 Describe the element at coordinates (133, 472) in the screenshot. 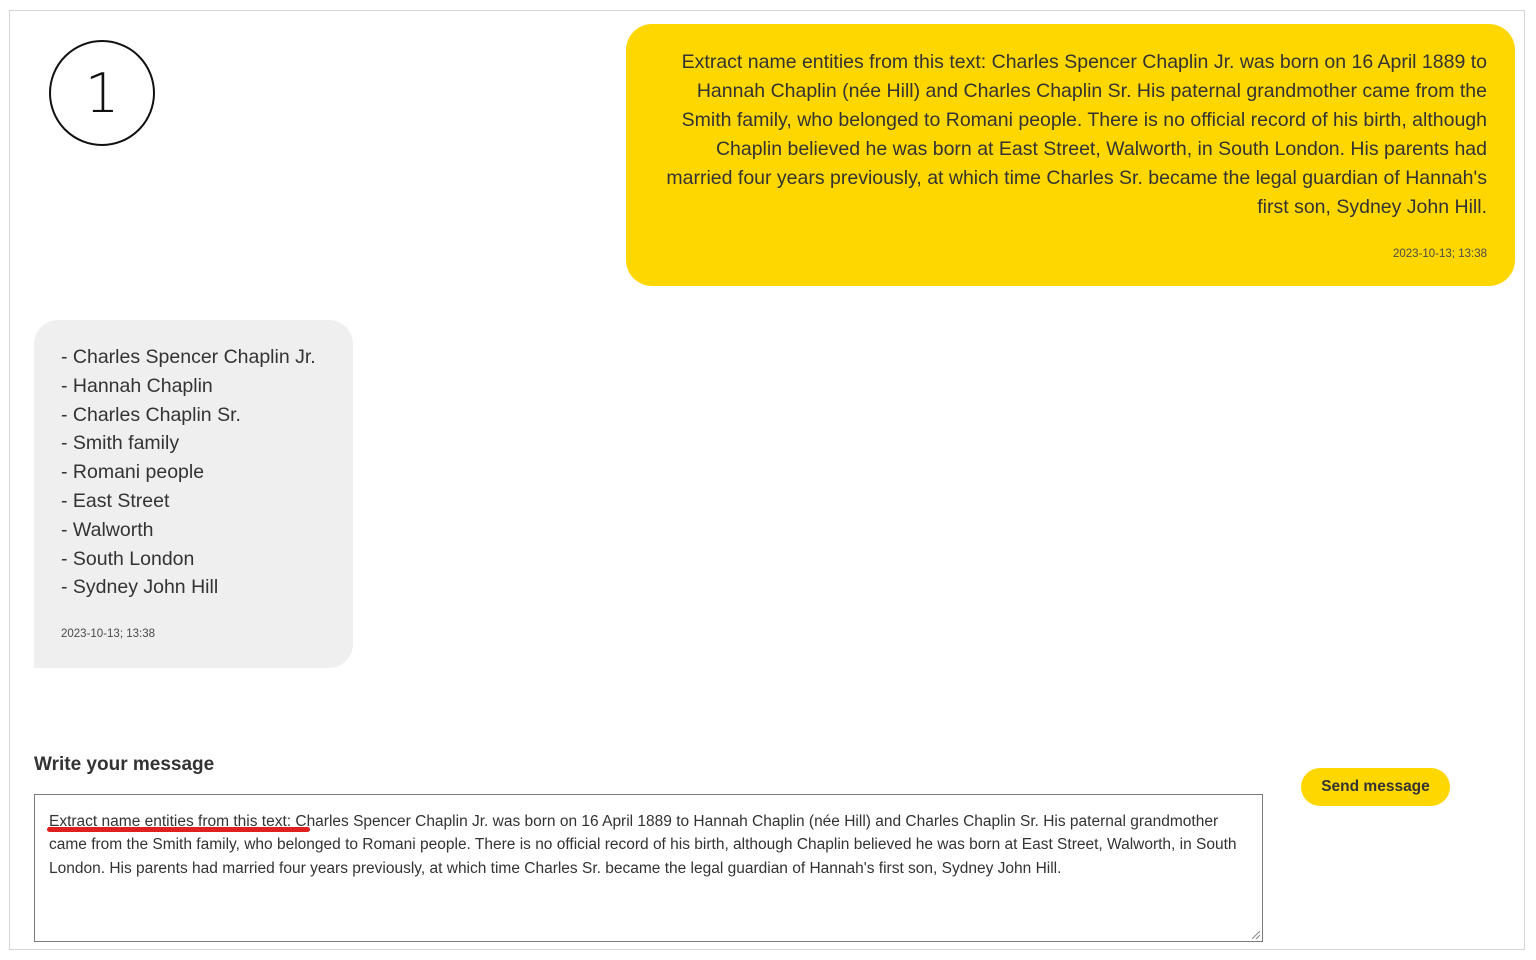

I see `entity-item: - Romani people` at that location.